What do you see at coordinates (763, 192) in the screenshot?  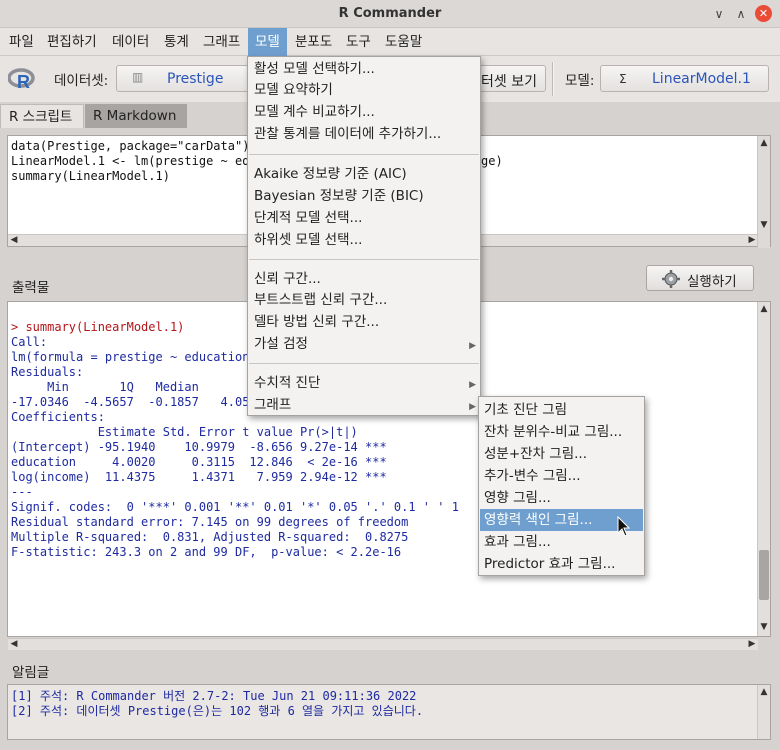 I see `script-vscrollbar: ▲ ▼` at bounding box center [763, 192].